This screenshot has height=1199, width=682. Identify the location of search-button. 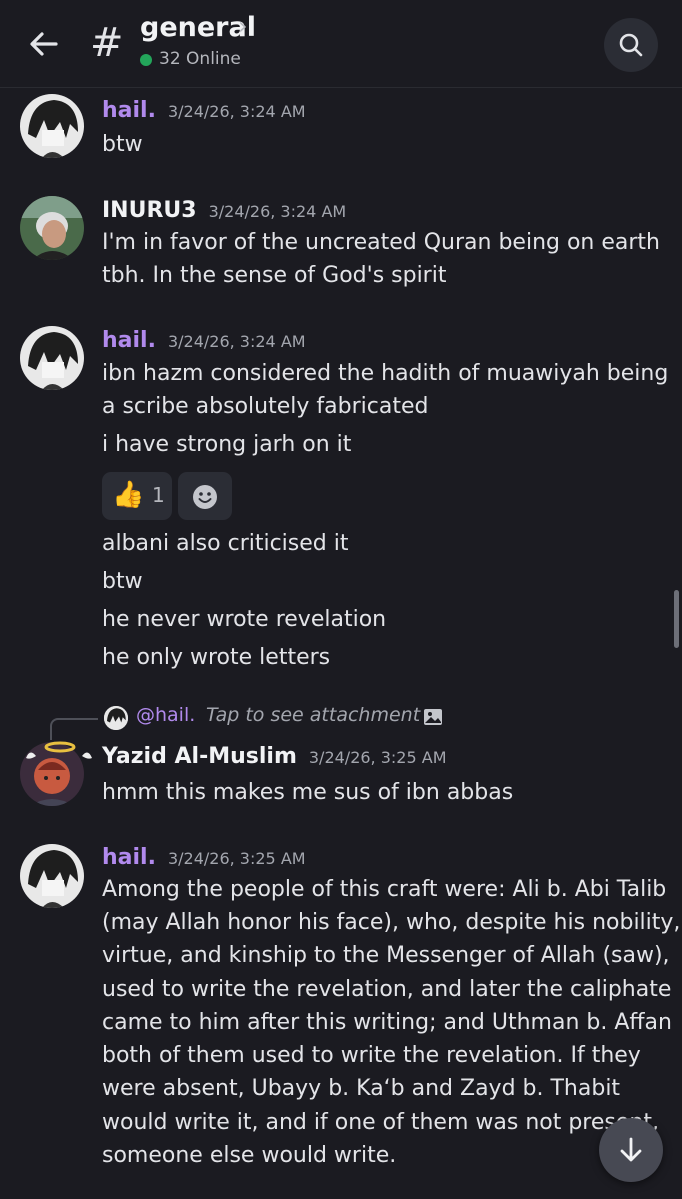
(631, 45).